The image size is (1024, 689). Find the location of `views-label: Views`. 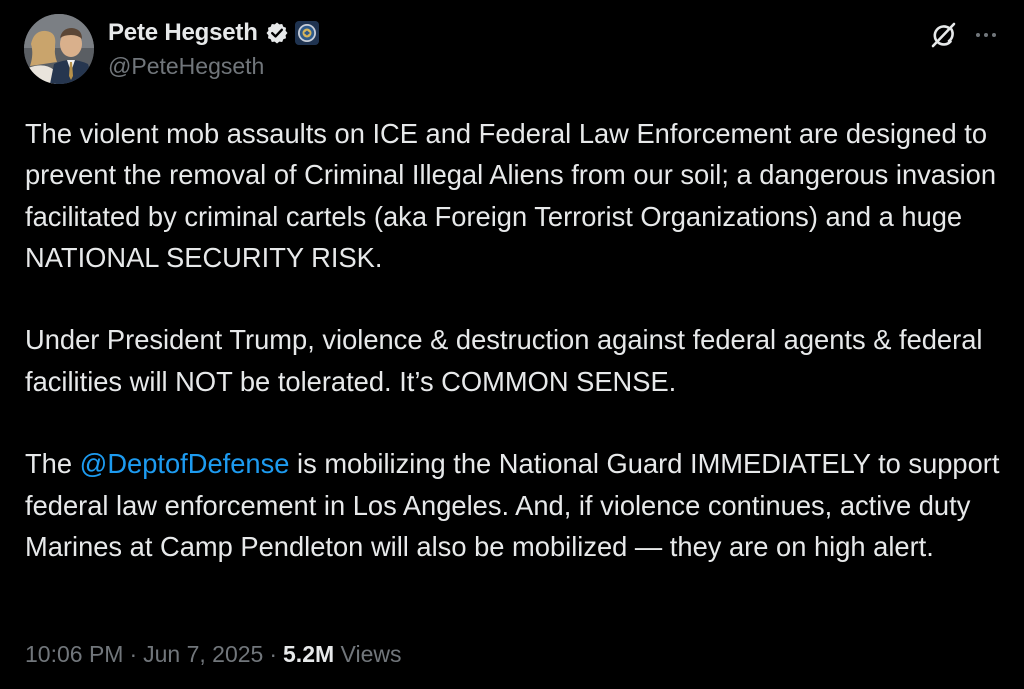

views-label: Views is located at coordinates (371, 654).